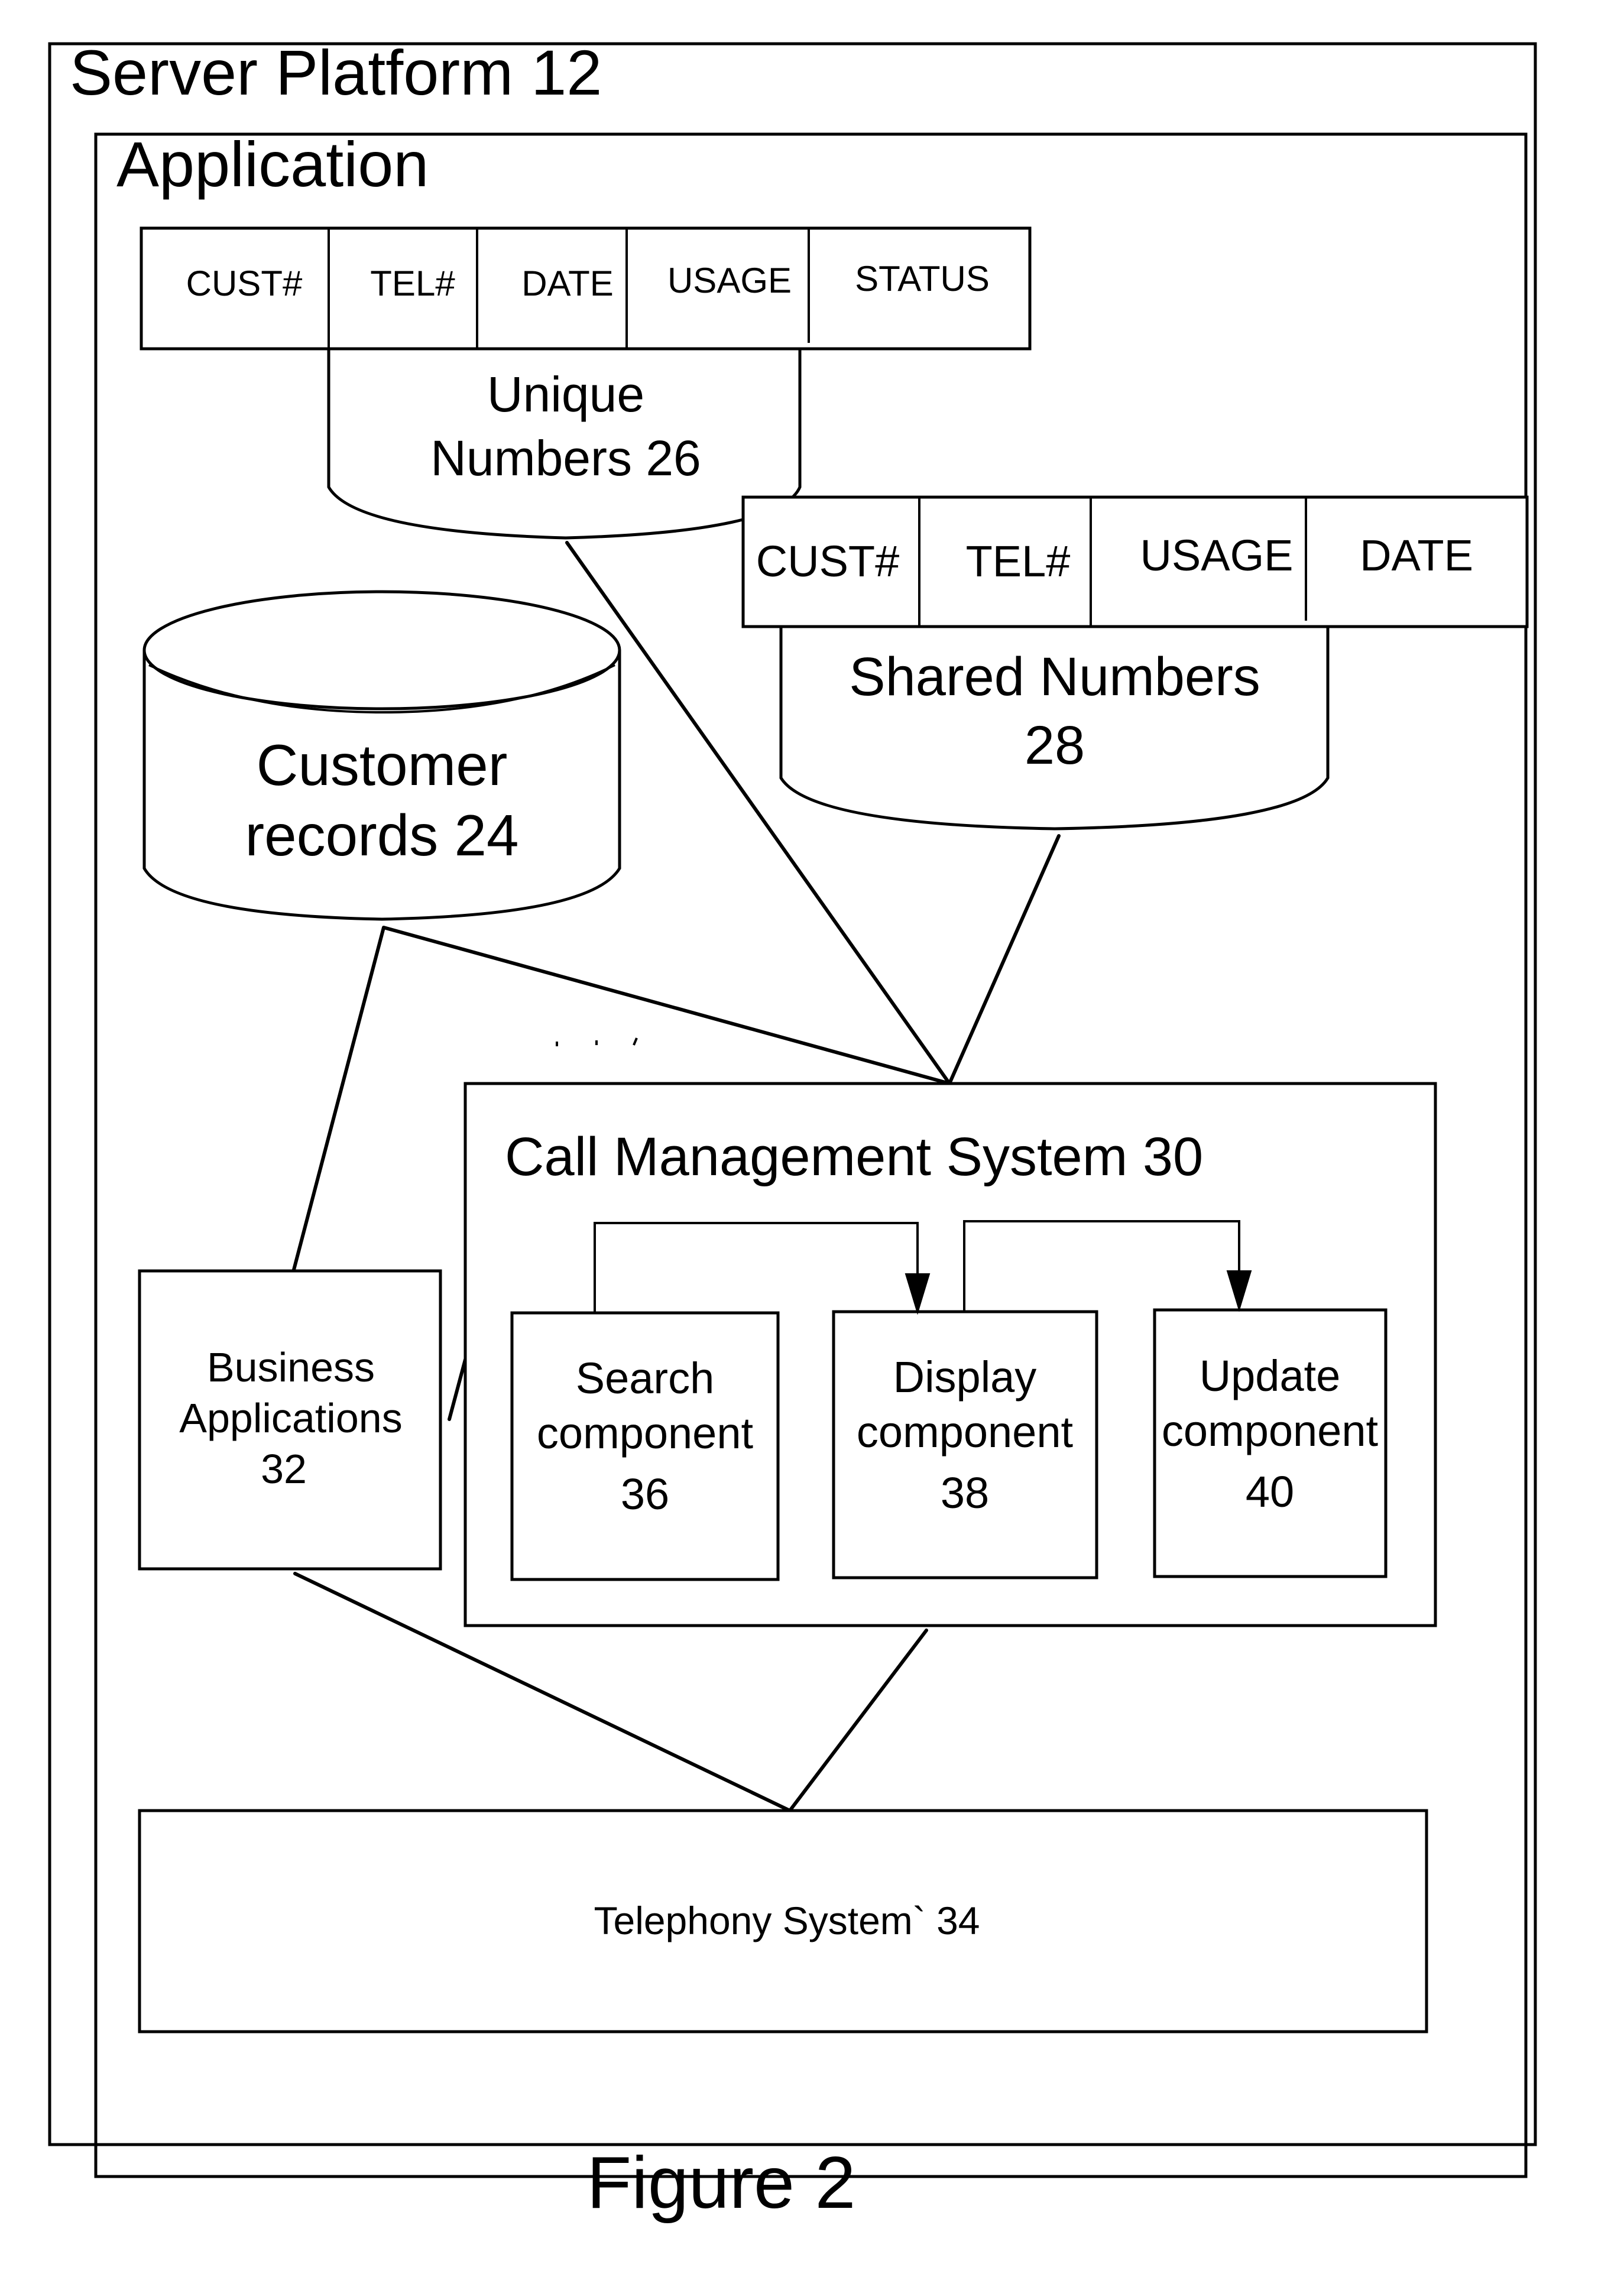 This screenshot has width=1624, height=2277. What do you see at coordinates (923, 279) in the screenshot?
I see `unique-col-status: STATUS` at bounding box center [923, 279].